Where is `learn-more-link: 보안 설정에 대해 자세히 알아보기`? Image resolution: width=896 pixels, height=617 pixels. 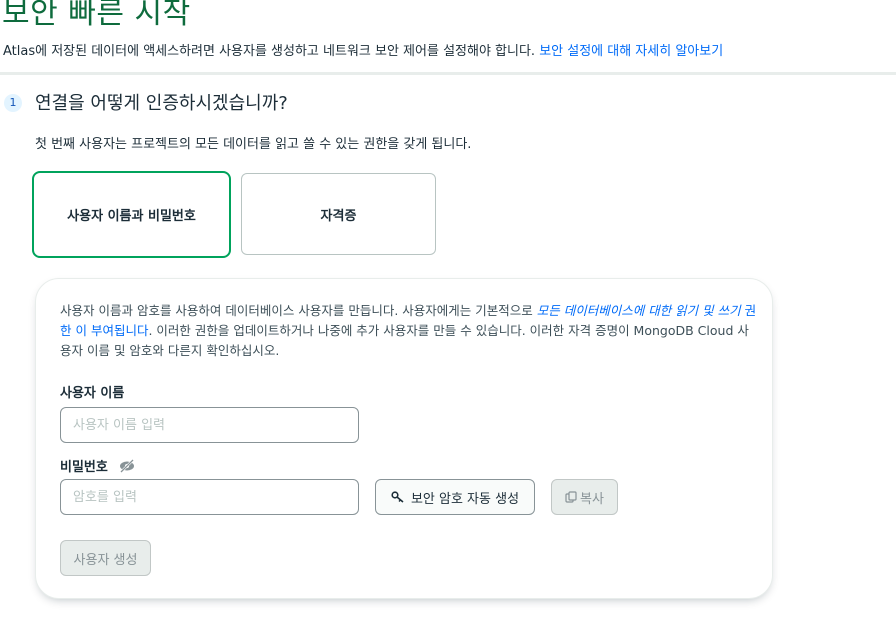 learn-more-link: 보안 설정에 대해 자세히 알아보기 is located at coordinates (631, 51).